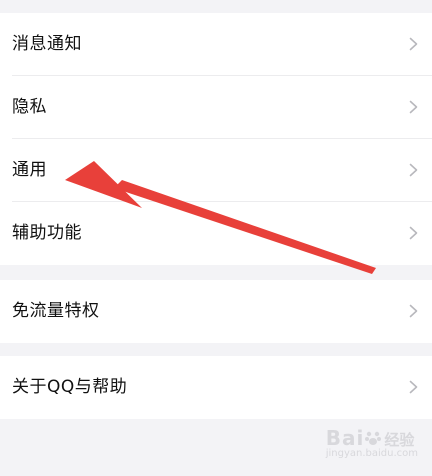 This screenshot has width=432, height=476. I want to click on paw-icon, so click(373, 438).